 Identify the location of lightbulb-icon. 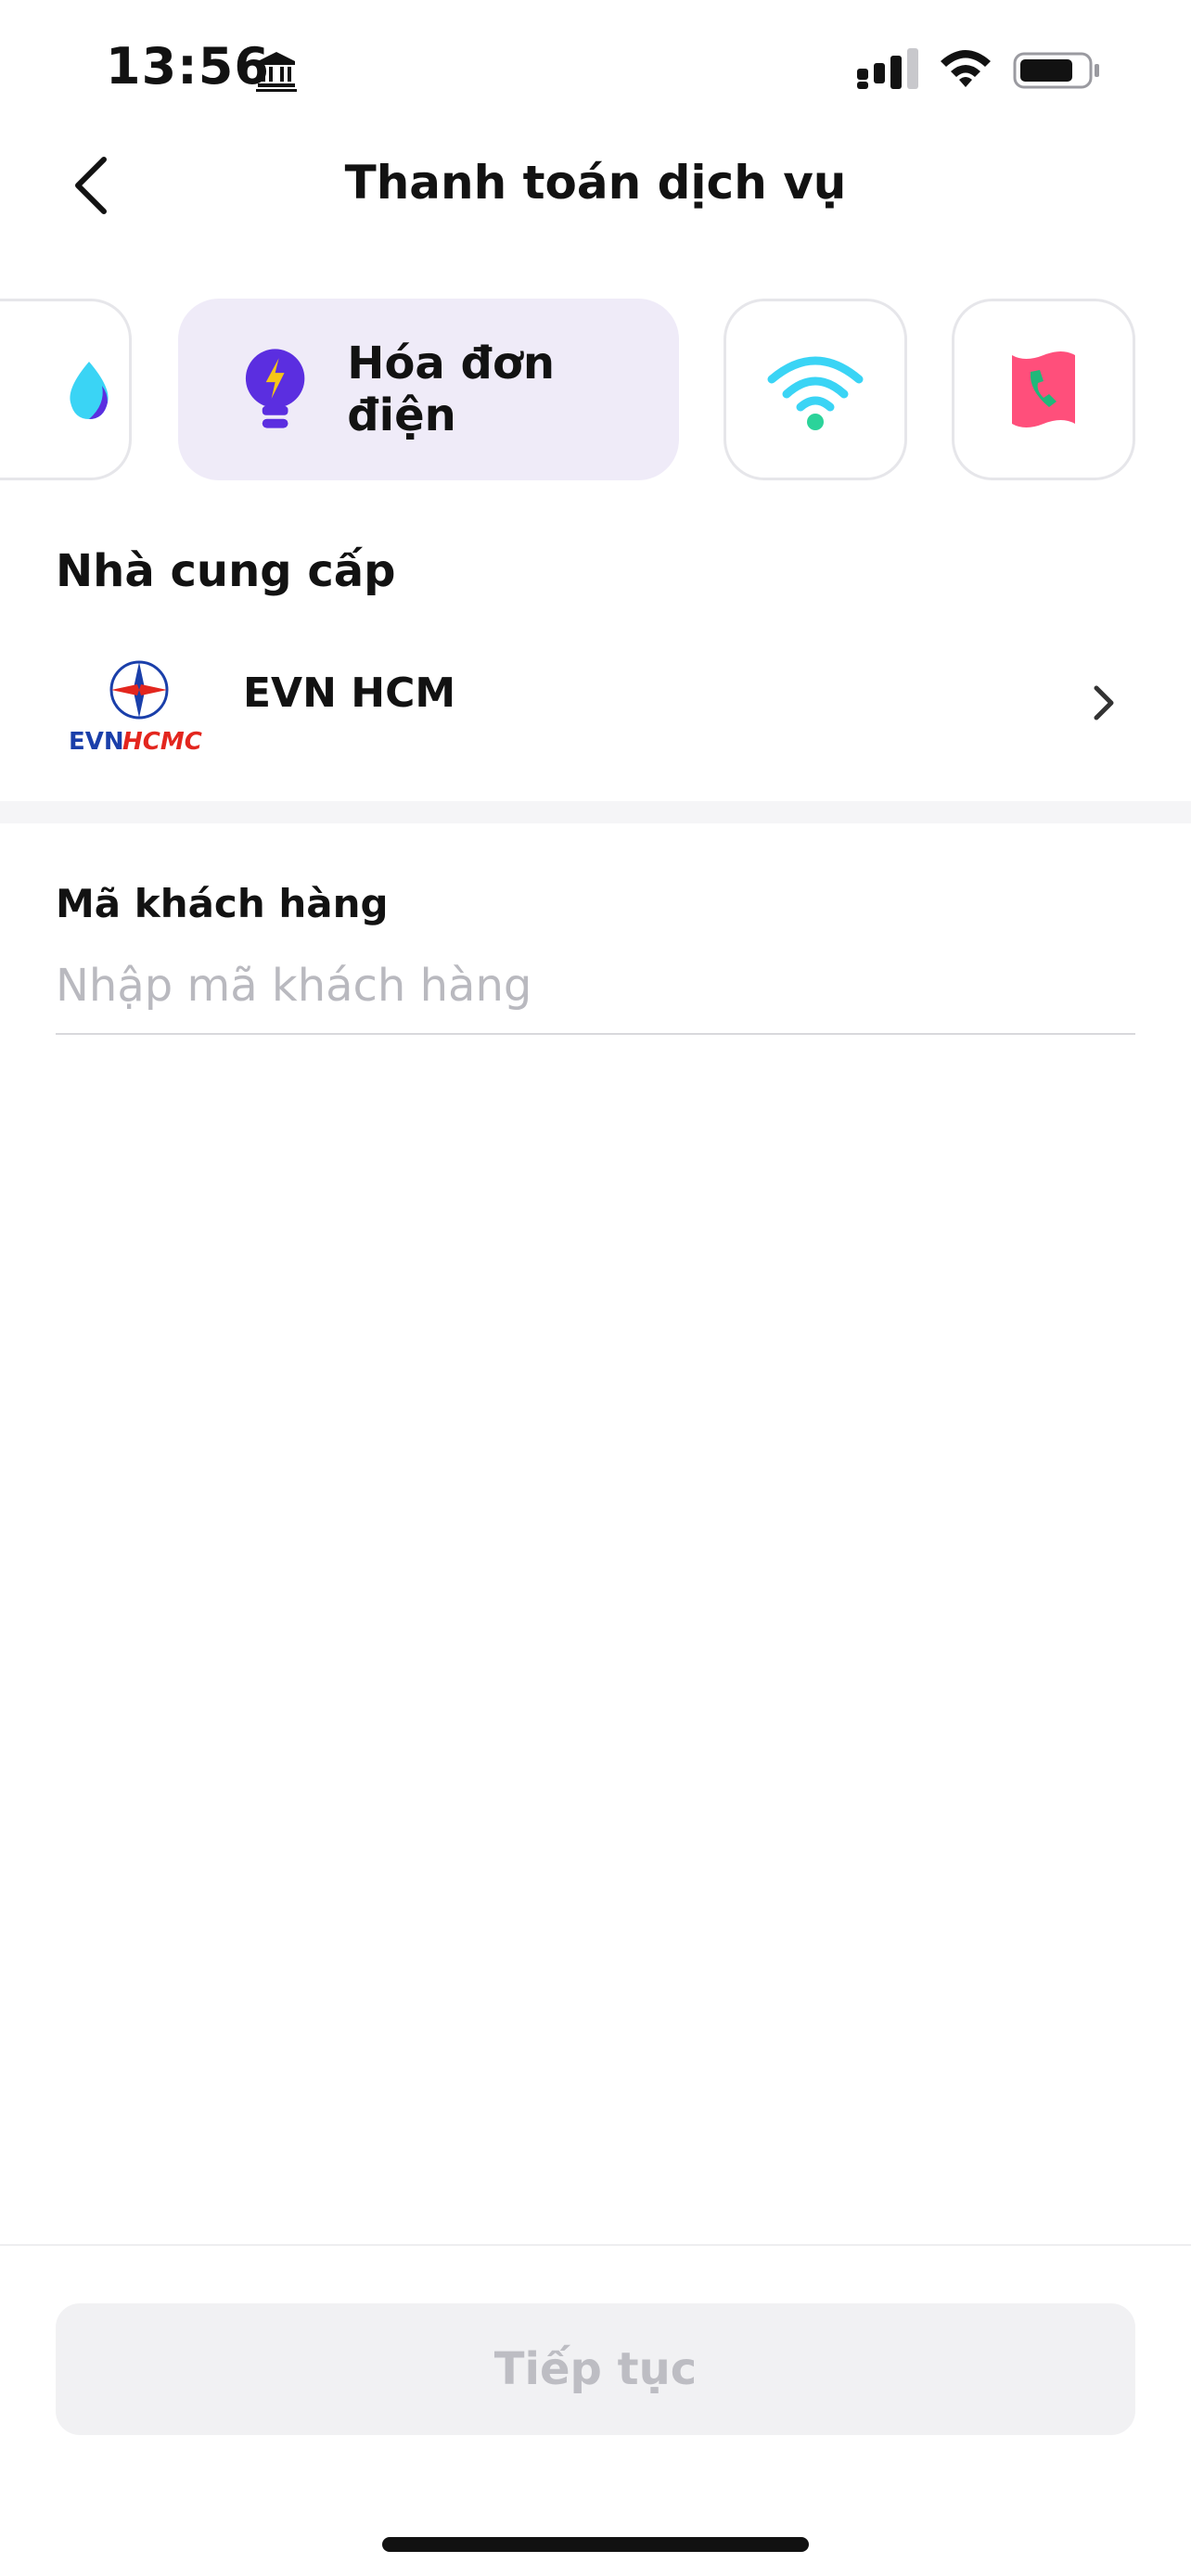
(275, 388).